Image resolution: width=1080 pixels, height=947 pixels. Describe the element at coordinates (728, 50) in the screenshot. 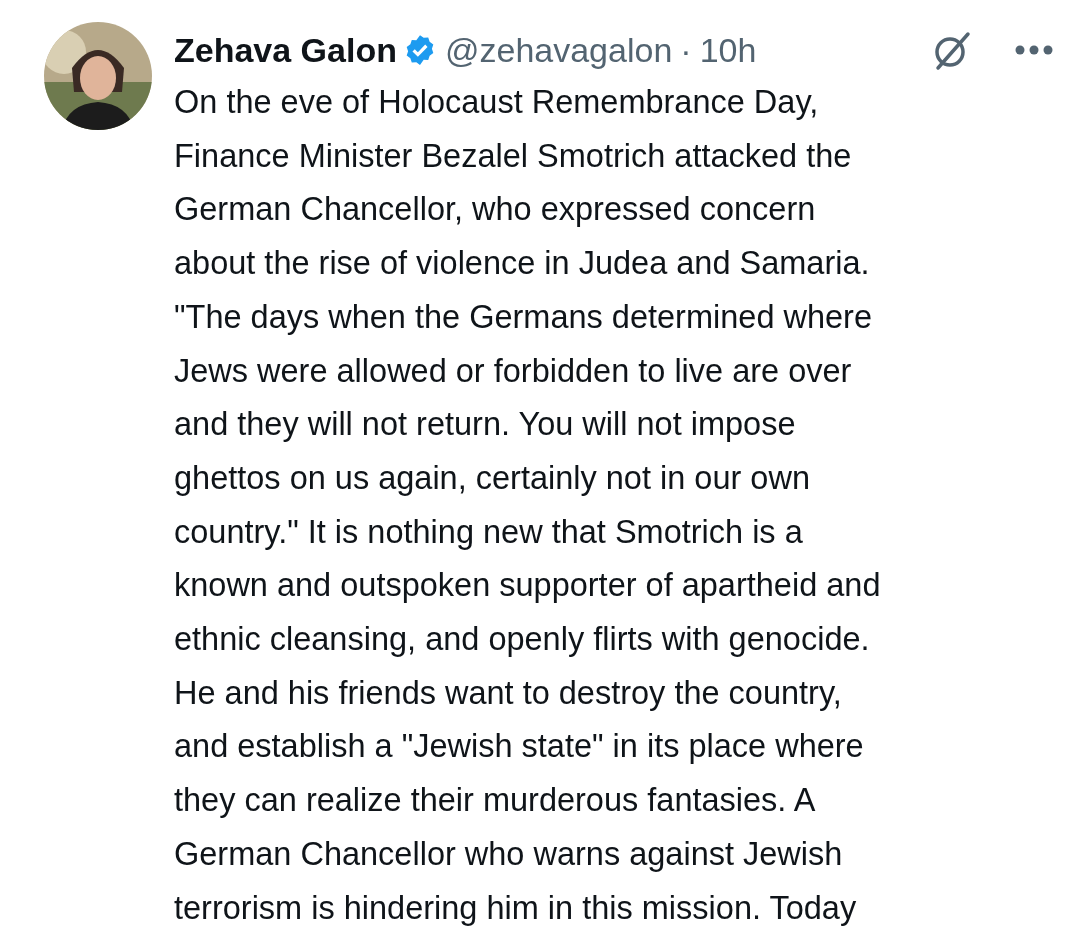

I see `post-time: 10h` at that location.